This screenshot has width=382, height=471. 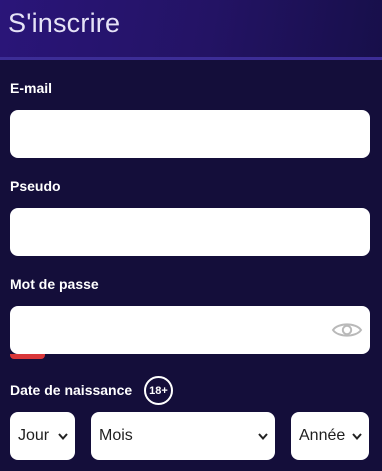 What do you see at coordinates (54, 284) in the screenshot?
I see `password-label: Mot de passe` at bounding box center [54, 284].